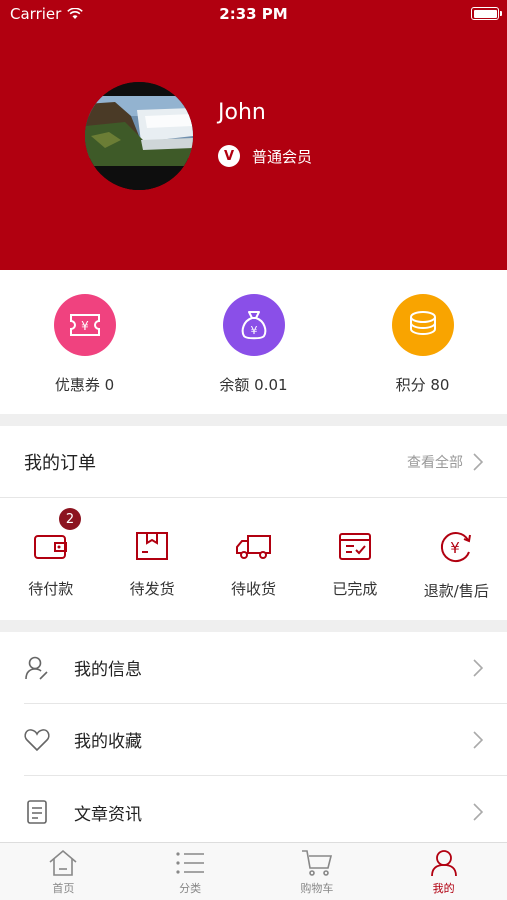  Describe the element at coordinates (317, 888) in the screenshot. I see `tab-cart-label: 购物车` at that location.